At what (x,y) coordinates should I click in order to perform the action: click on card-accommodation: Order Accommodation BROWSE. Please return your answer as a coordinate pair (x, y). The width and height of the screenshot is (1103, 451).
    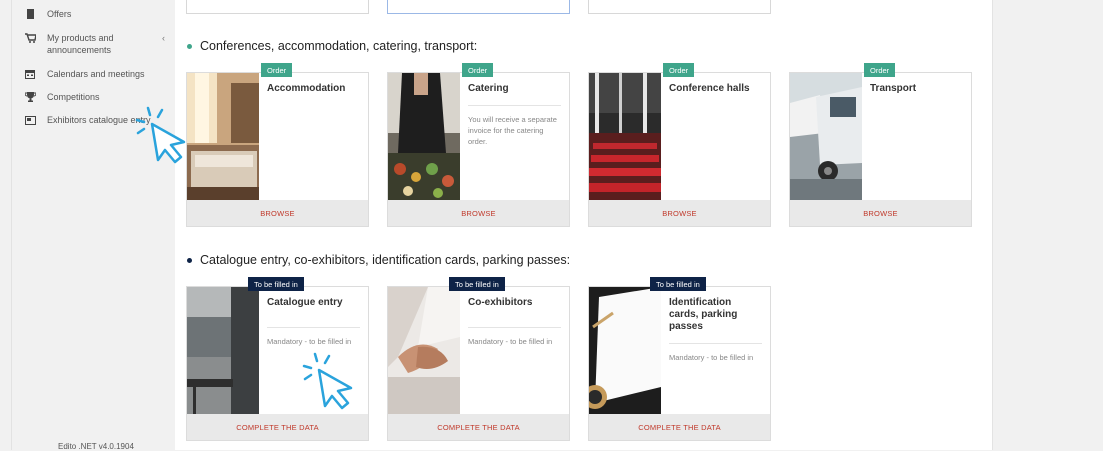
    Looking at the image, I should click on (277, 145).